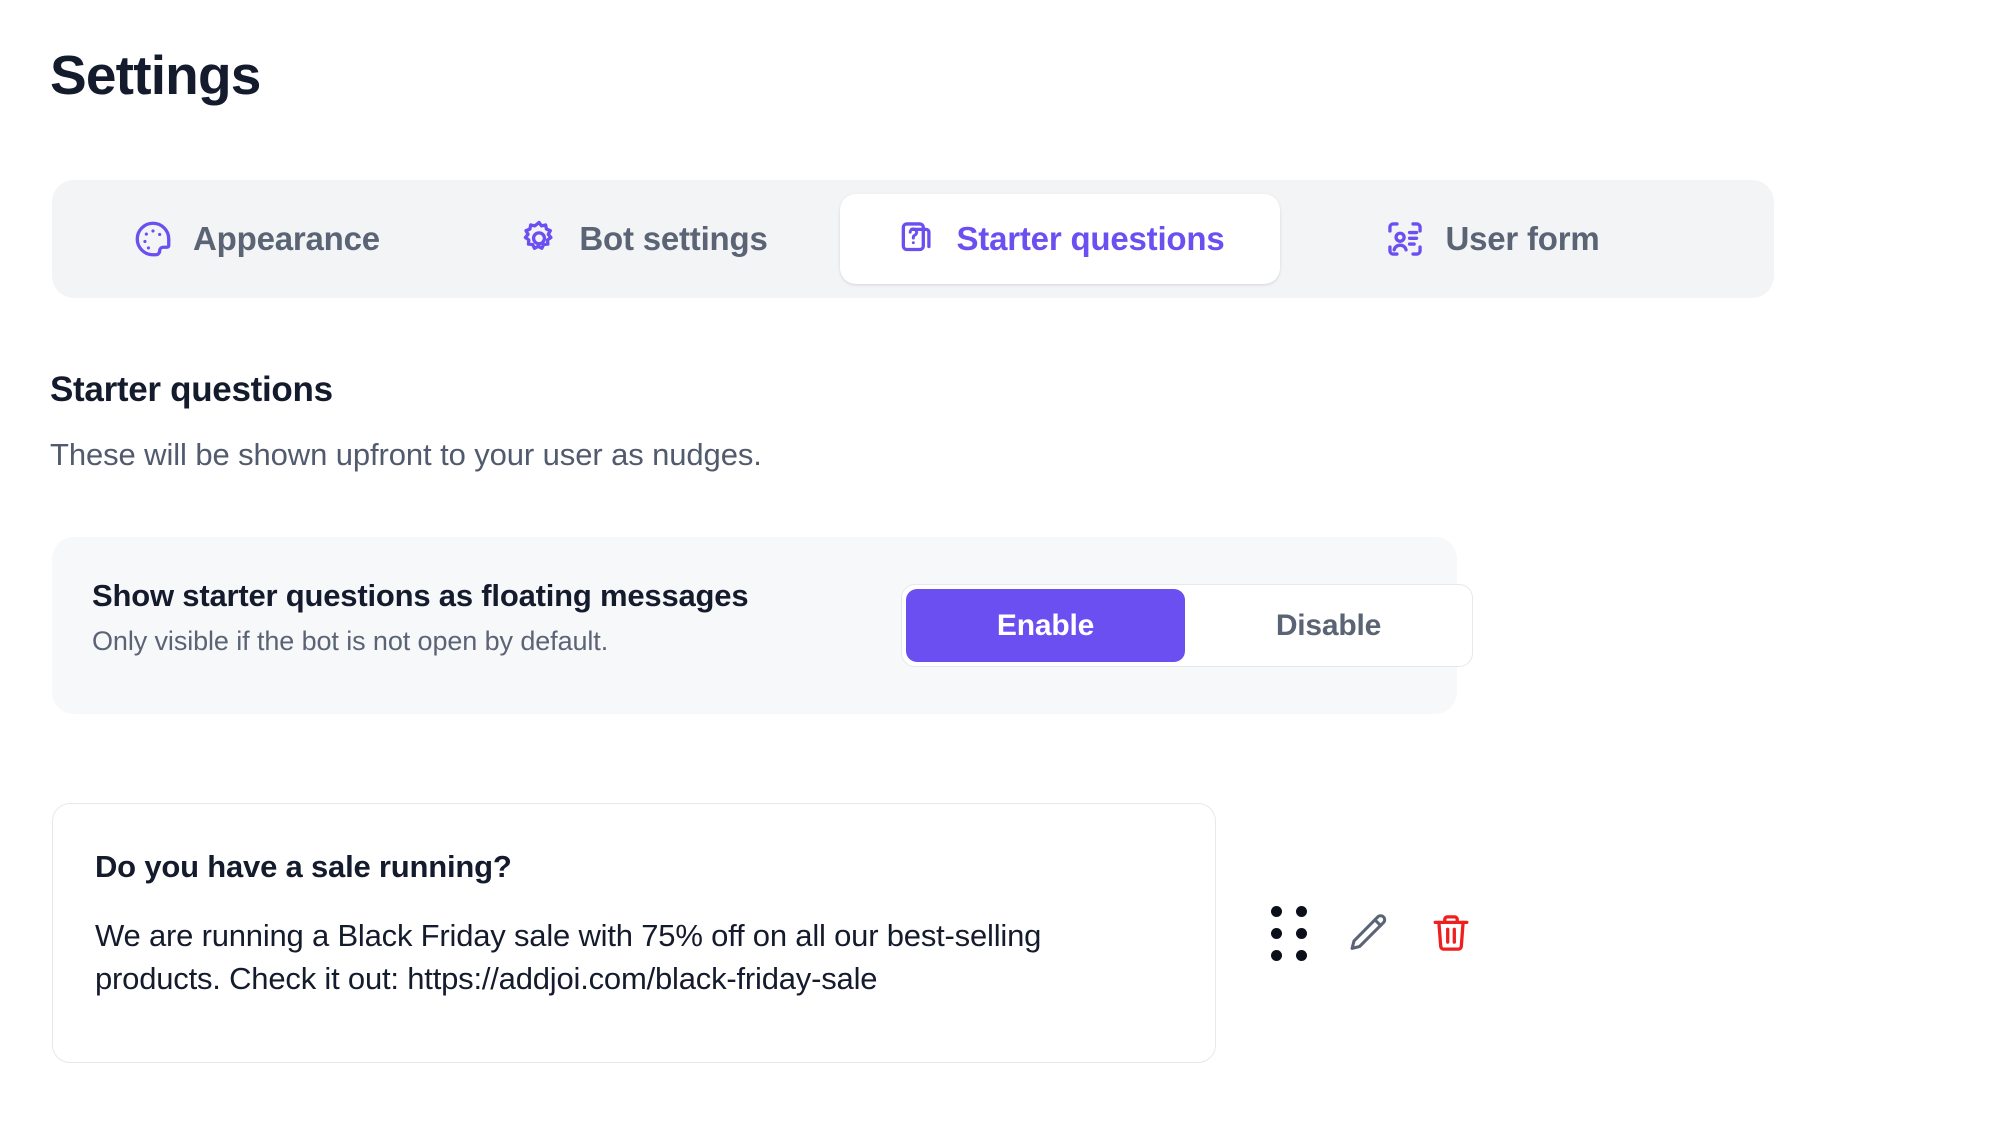  Describe the element at coordinates (191, 389) in the screenshot. I see `section-heading: Starter questions` at that location.